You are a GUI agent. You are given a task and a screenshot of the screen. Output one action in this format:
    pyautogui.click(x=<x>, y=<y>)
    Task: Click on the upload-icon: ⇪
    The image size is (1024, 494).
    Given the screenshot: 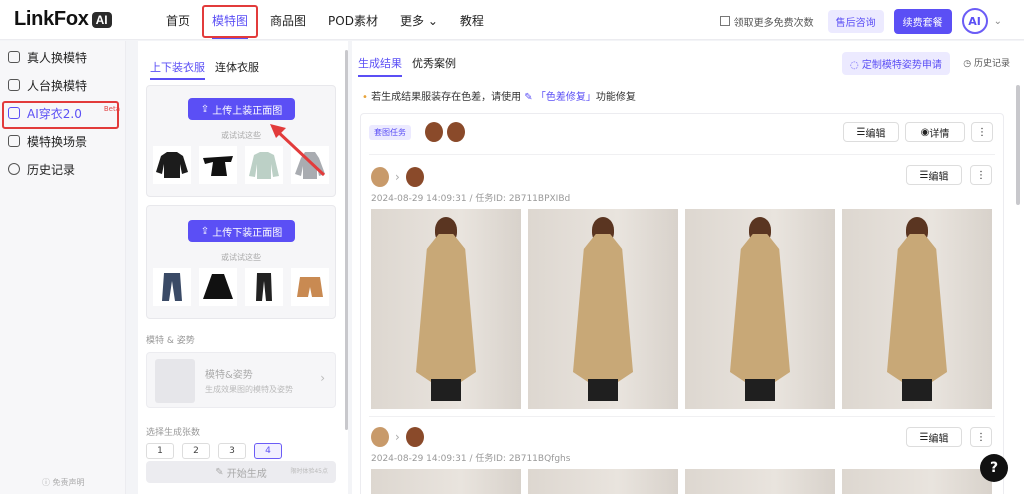 What is the action you would take?
    pyautogui.click(x=206, y=109)
    